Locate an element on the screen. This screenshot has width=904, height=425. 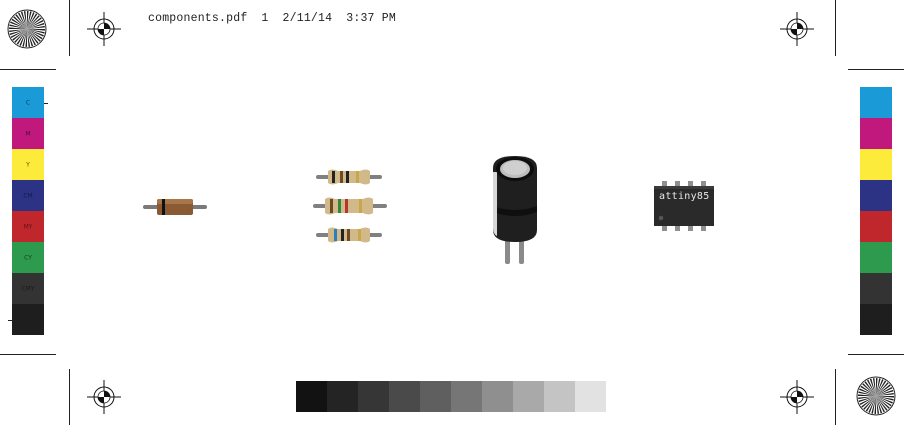
crop-line-bottom-right-horizontal is located at coordinates (876, 354).